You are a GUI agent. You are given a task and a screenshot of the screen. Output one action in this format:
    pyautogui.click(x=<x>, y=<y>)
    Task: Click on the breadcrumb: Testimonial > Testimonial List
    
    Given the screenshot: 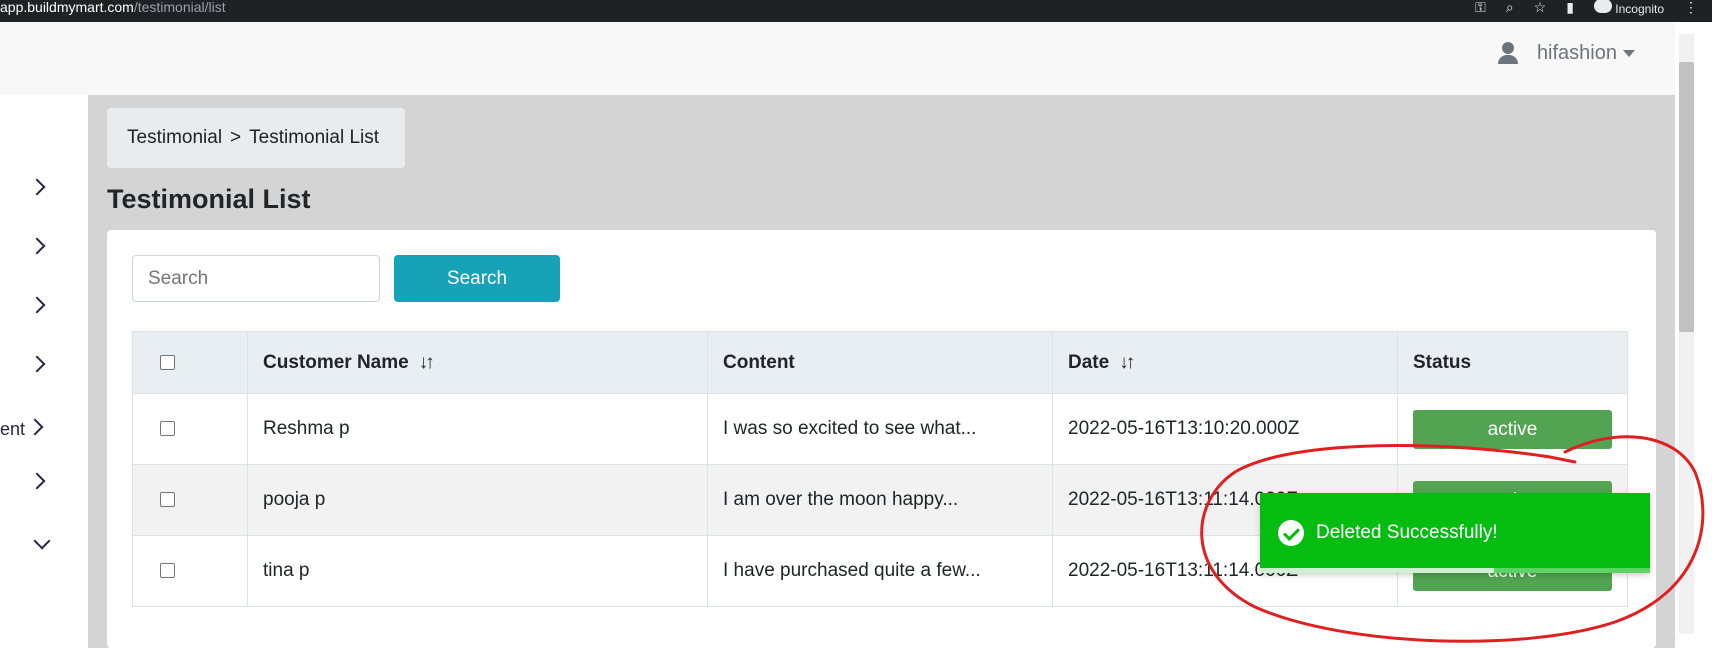 What is the action you would take?
    pyautogui.click(x=256, y=138)
    